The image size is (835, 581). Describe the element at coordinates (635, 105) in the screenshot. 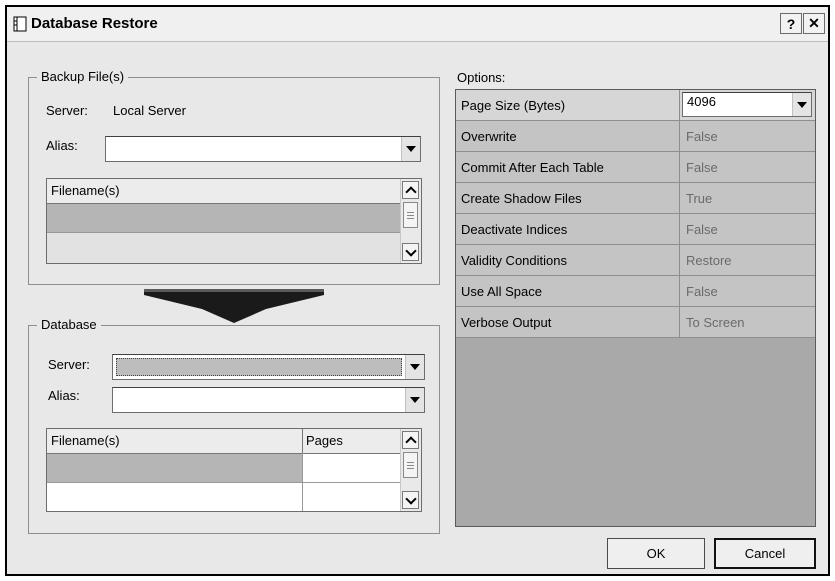

I see `option-row-page-size: Page Size (Bytes) 4096` at that location.